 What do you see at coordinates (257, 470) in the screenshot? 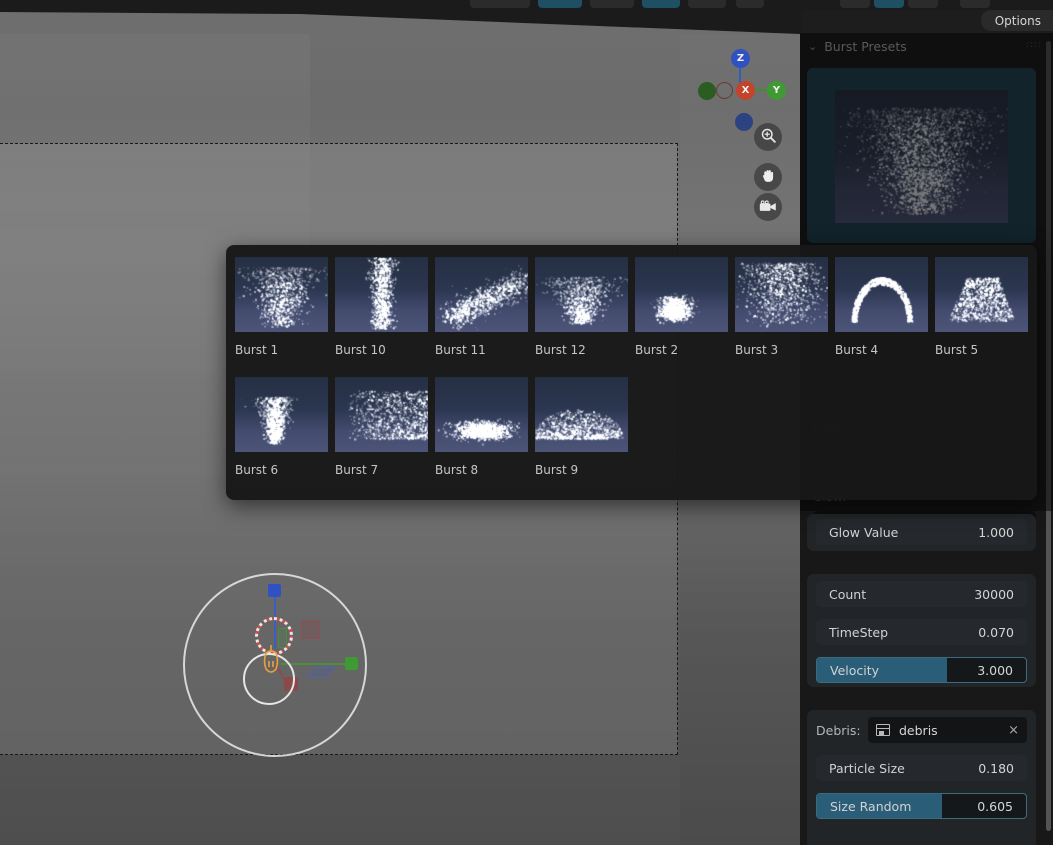
I see `preset-label: Burst 6` at bounding box center [257, 470].